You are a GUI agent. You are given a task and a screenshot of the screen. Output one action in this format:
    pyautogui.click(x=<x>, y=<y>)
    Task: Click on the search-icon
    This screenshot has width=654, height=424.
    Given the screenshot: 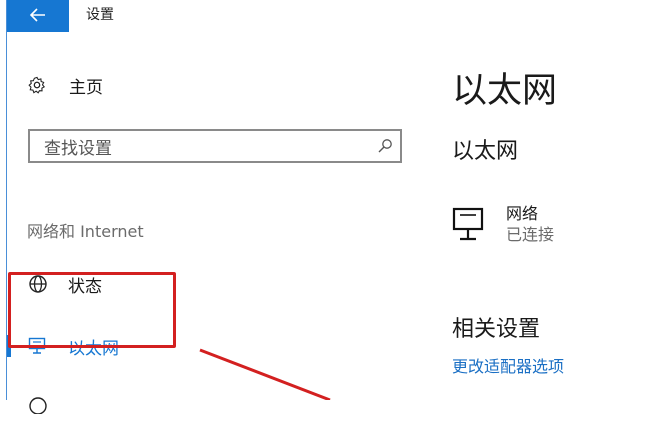 What is the action you would take?
    pyautogui.click(x=385, y=146)
    